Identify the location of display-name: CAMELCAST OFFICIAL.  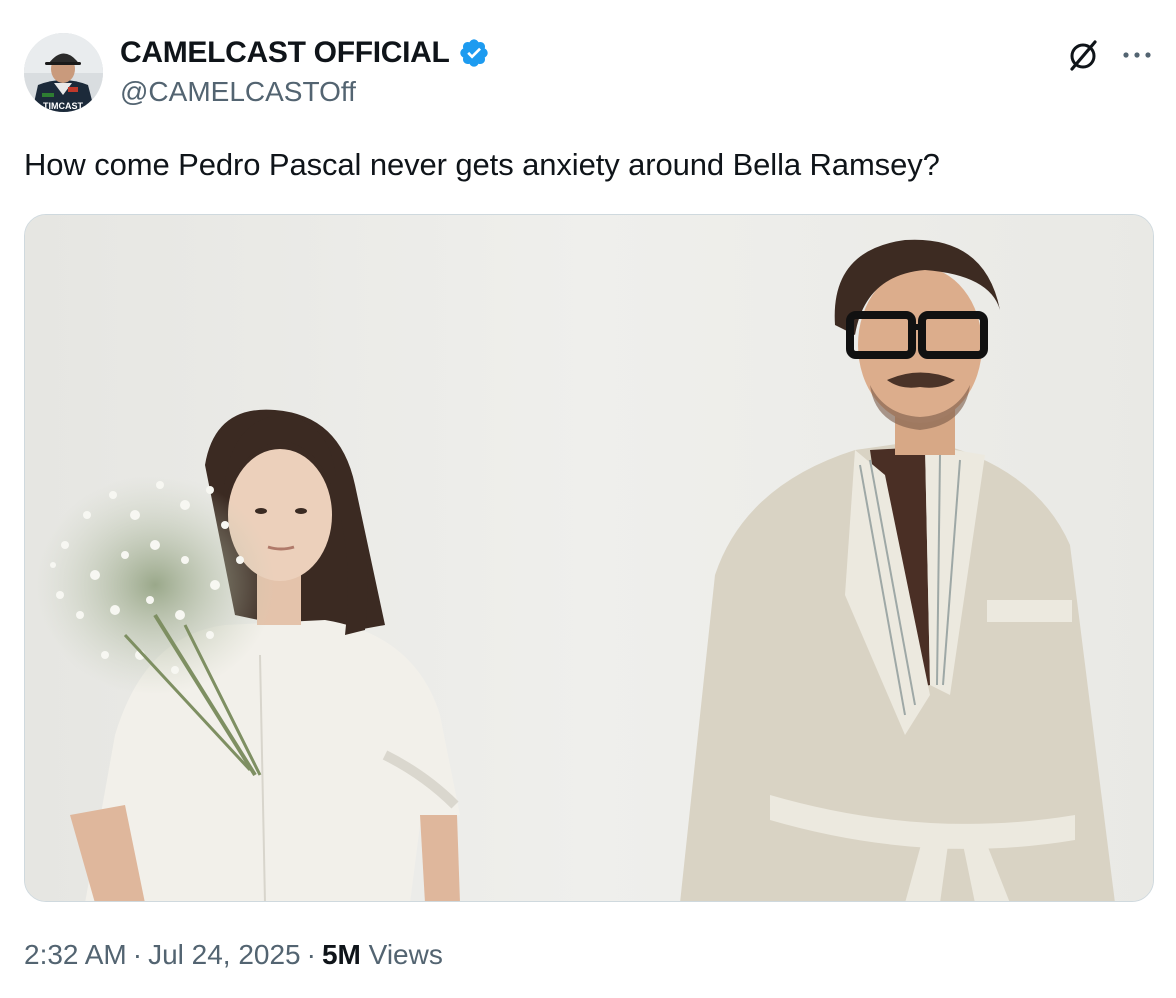
(285, 53).